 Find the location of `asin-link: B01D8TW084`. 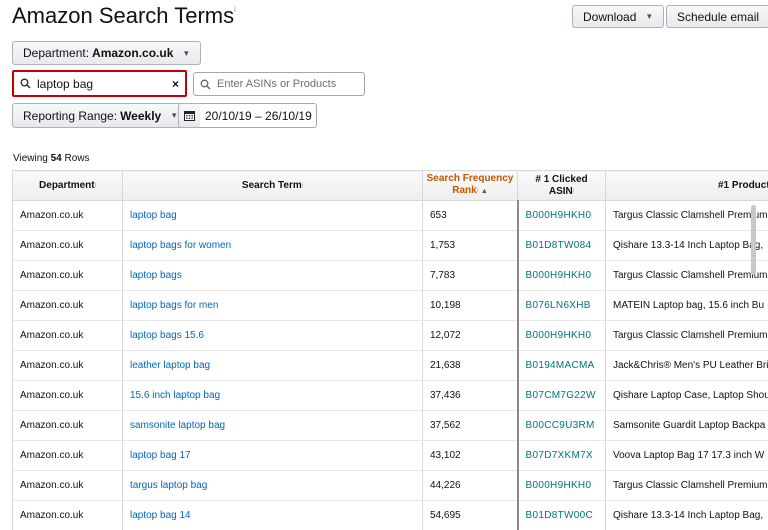

asin-link: B01D8TW084 is located at coordinates (561, 245).